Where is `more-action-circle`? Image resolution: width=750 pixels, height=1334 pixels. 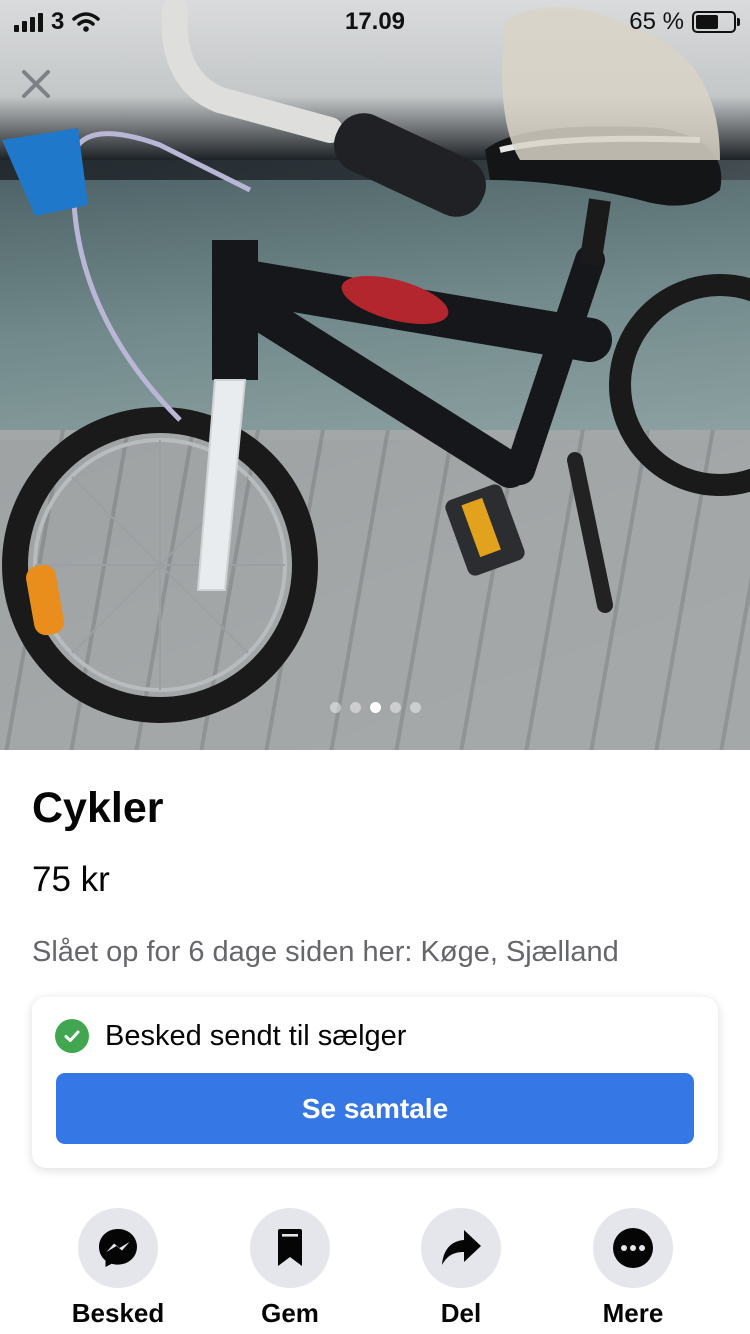
more-action-circle is located at coordinates (633, 1248).